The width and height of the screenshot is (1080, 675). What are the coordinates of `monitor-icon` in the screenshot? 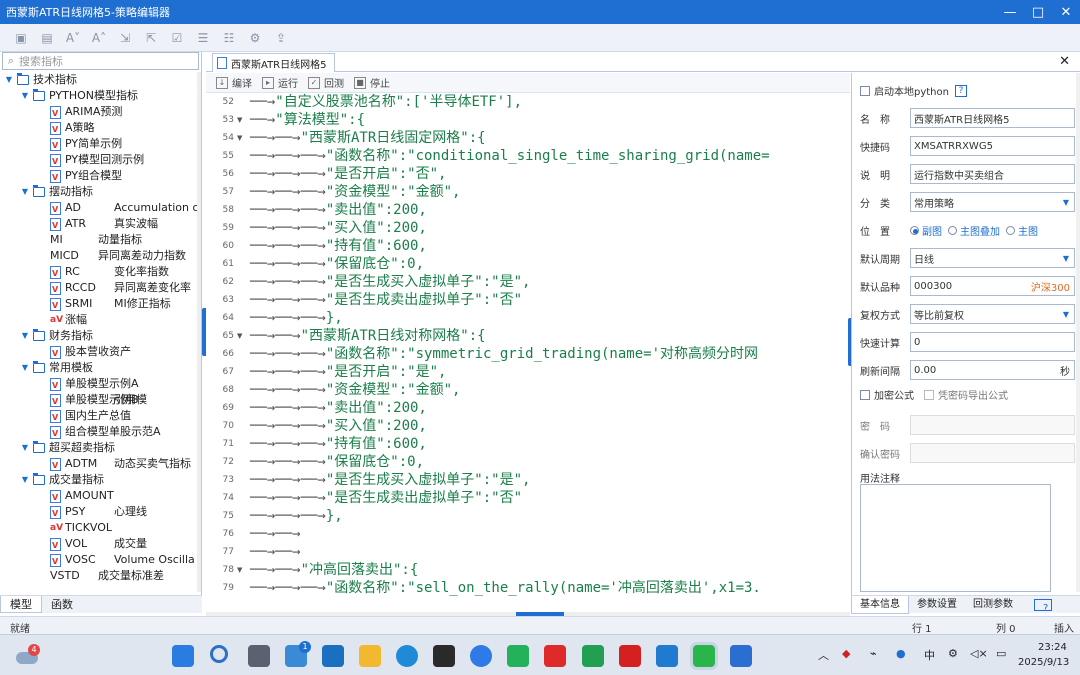 It's located at (593, 656).